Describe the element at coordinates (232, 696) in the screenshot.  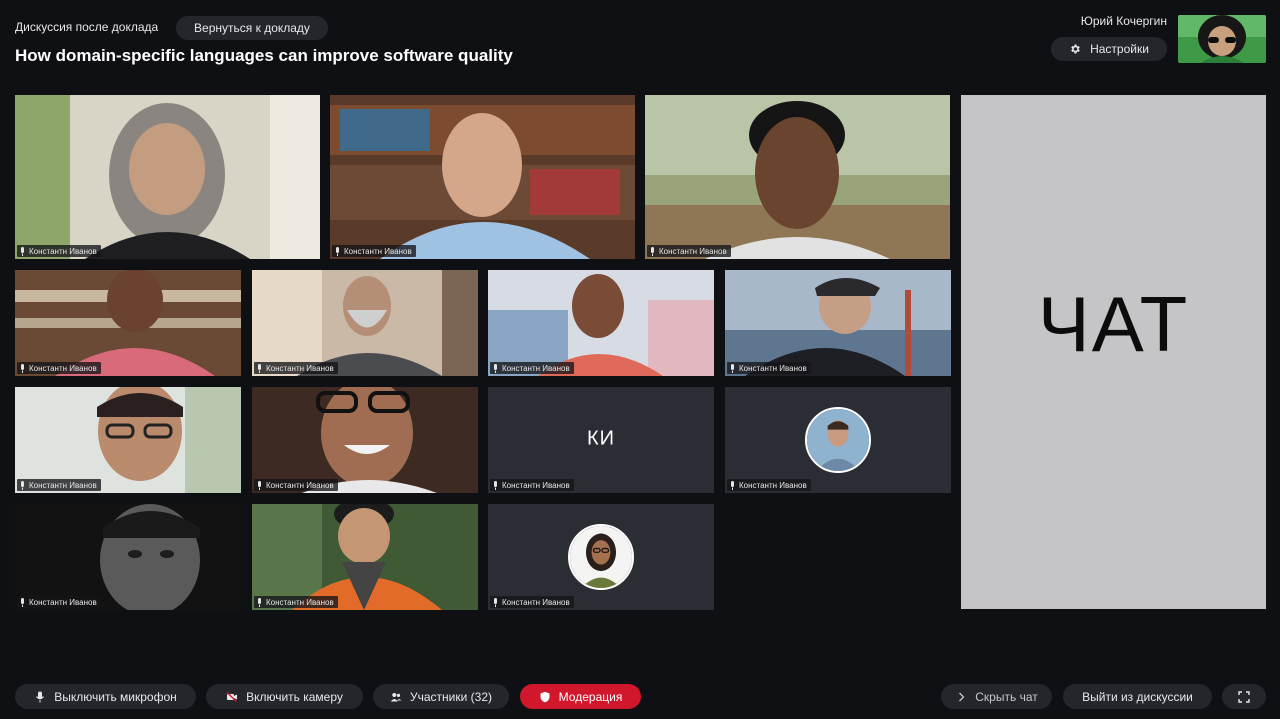
I see `camera-off-icon` at that location.